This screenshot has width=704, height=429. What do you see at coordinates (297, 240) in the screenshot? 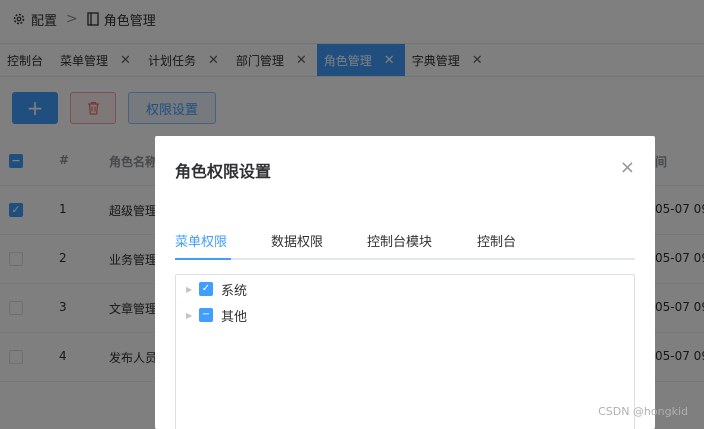
I see `tab-data-permission: 数据权限` at bounding box center [297, 240].